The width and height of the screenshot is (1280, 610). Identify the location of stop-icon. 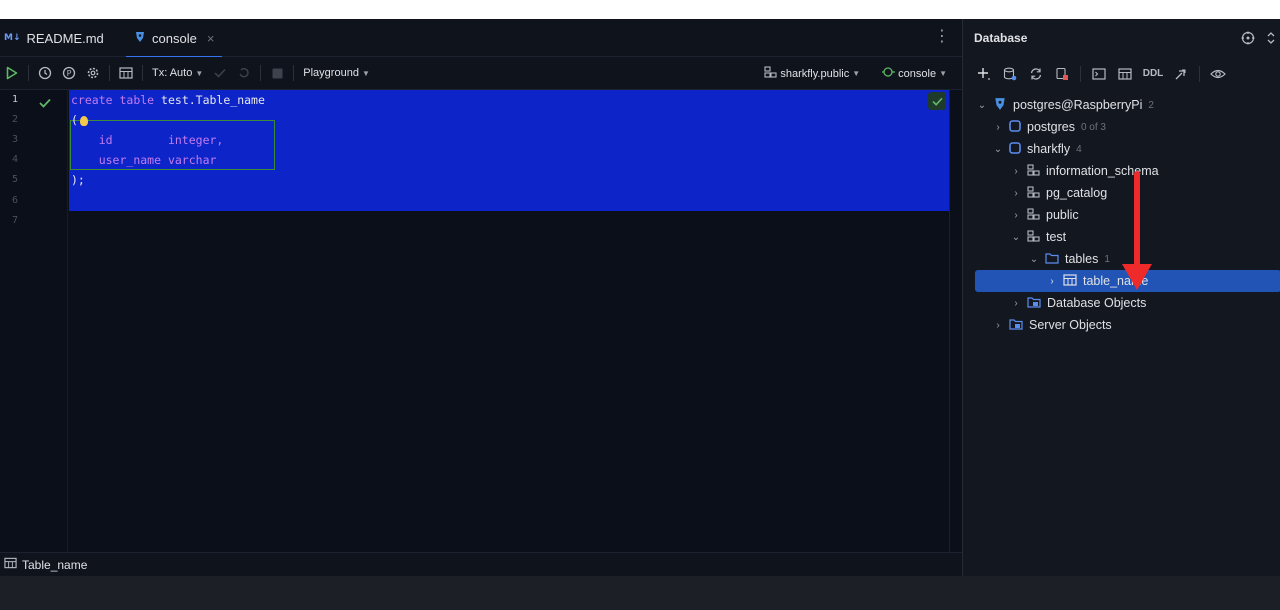
(277, 73).